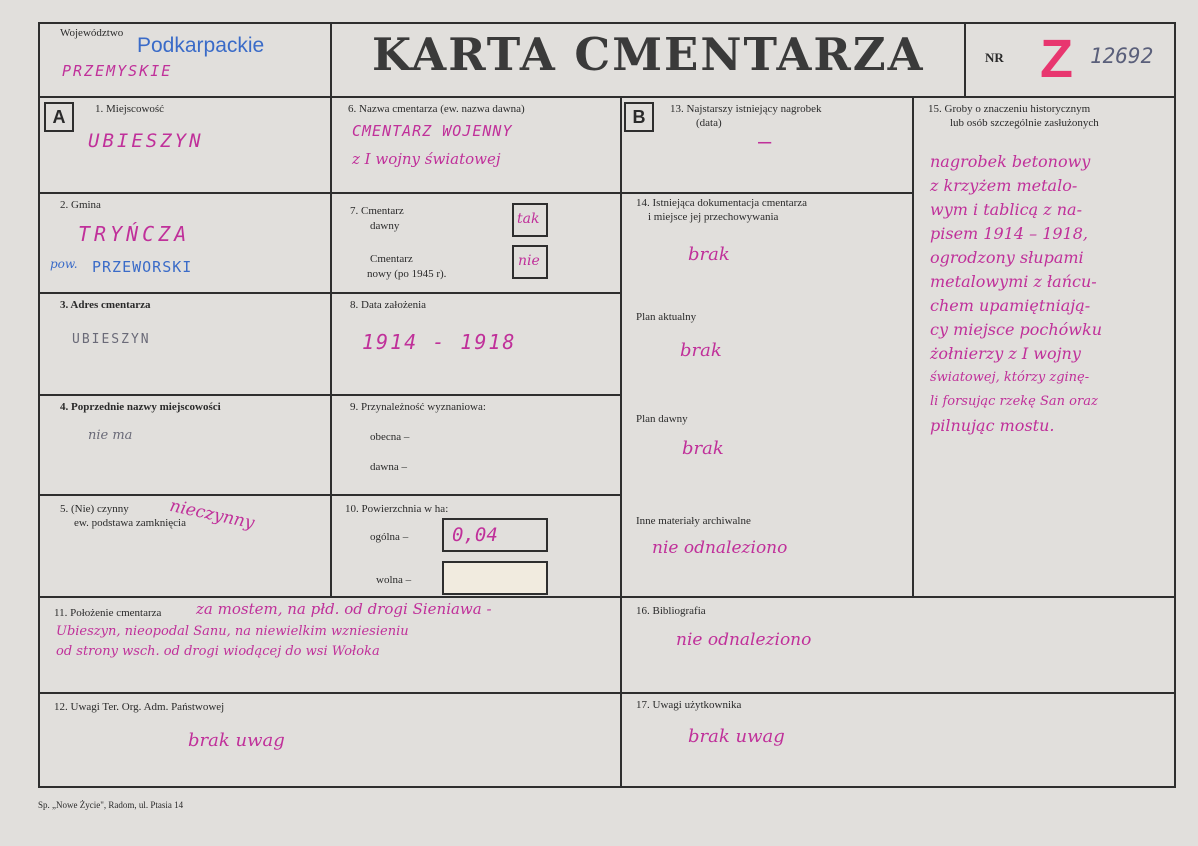 The height and width of the screenshot is (846, 1198). What do you see at coordinates (1004, 185) in the screenshot?
I see `field-15-line: z krzyżem metalo-` at bounding box center [1004, 185].